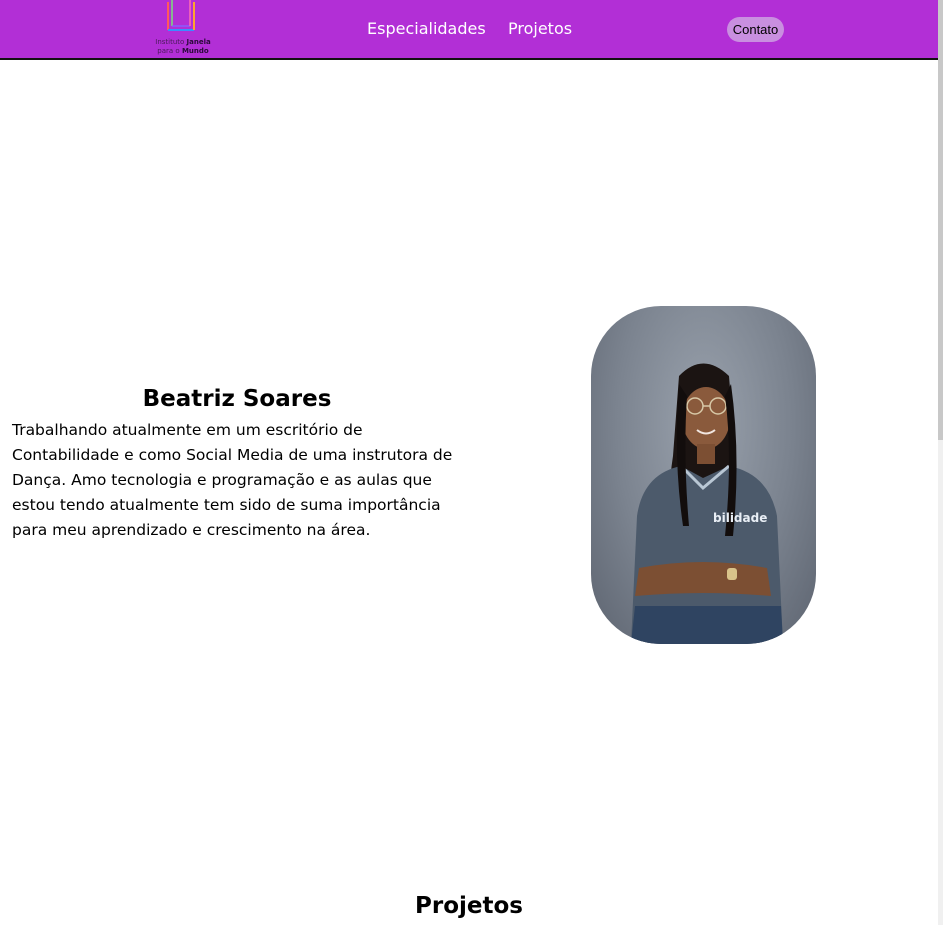 The width and height of the screenshot is (943, 925). I want to click on profile-photo: bilidade, so click(703, 475).